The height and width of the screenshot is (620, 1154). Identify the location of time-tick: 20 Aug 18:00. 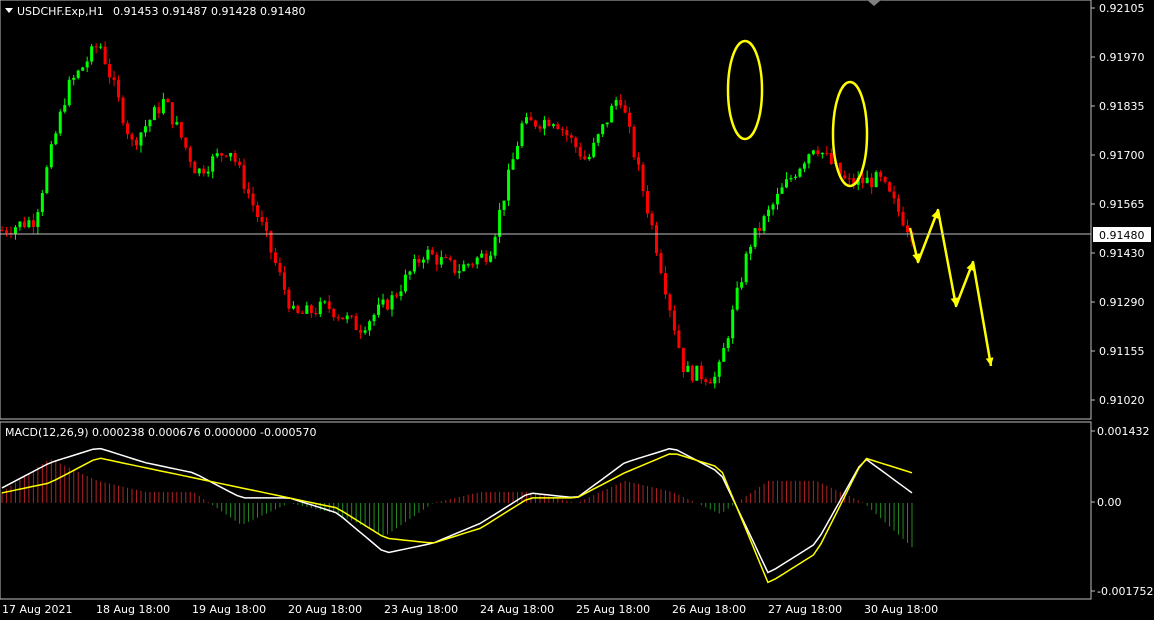
(325, 609).